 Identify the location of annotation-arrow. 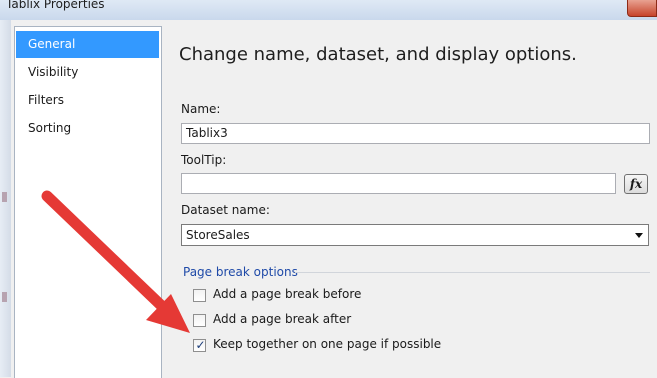
(115, 261).